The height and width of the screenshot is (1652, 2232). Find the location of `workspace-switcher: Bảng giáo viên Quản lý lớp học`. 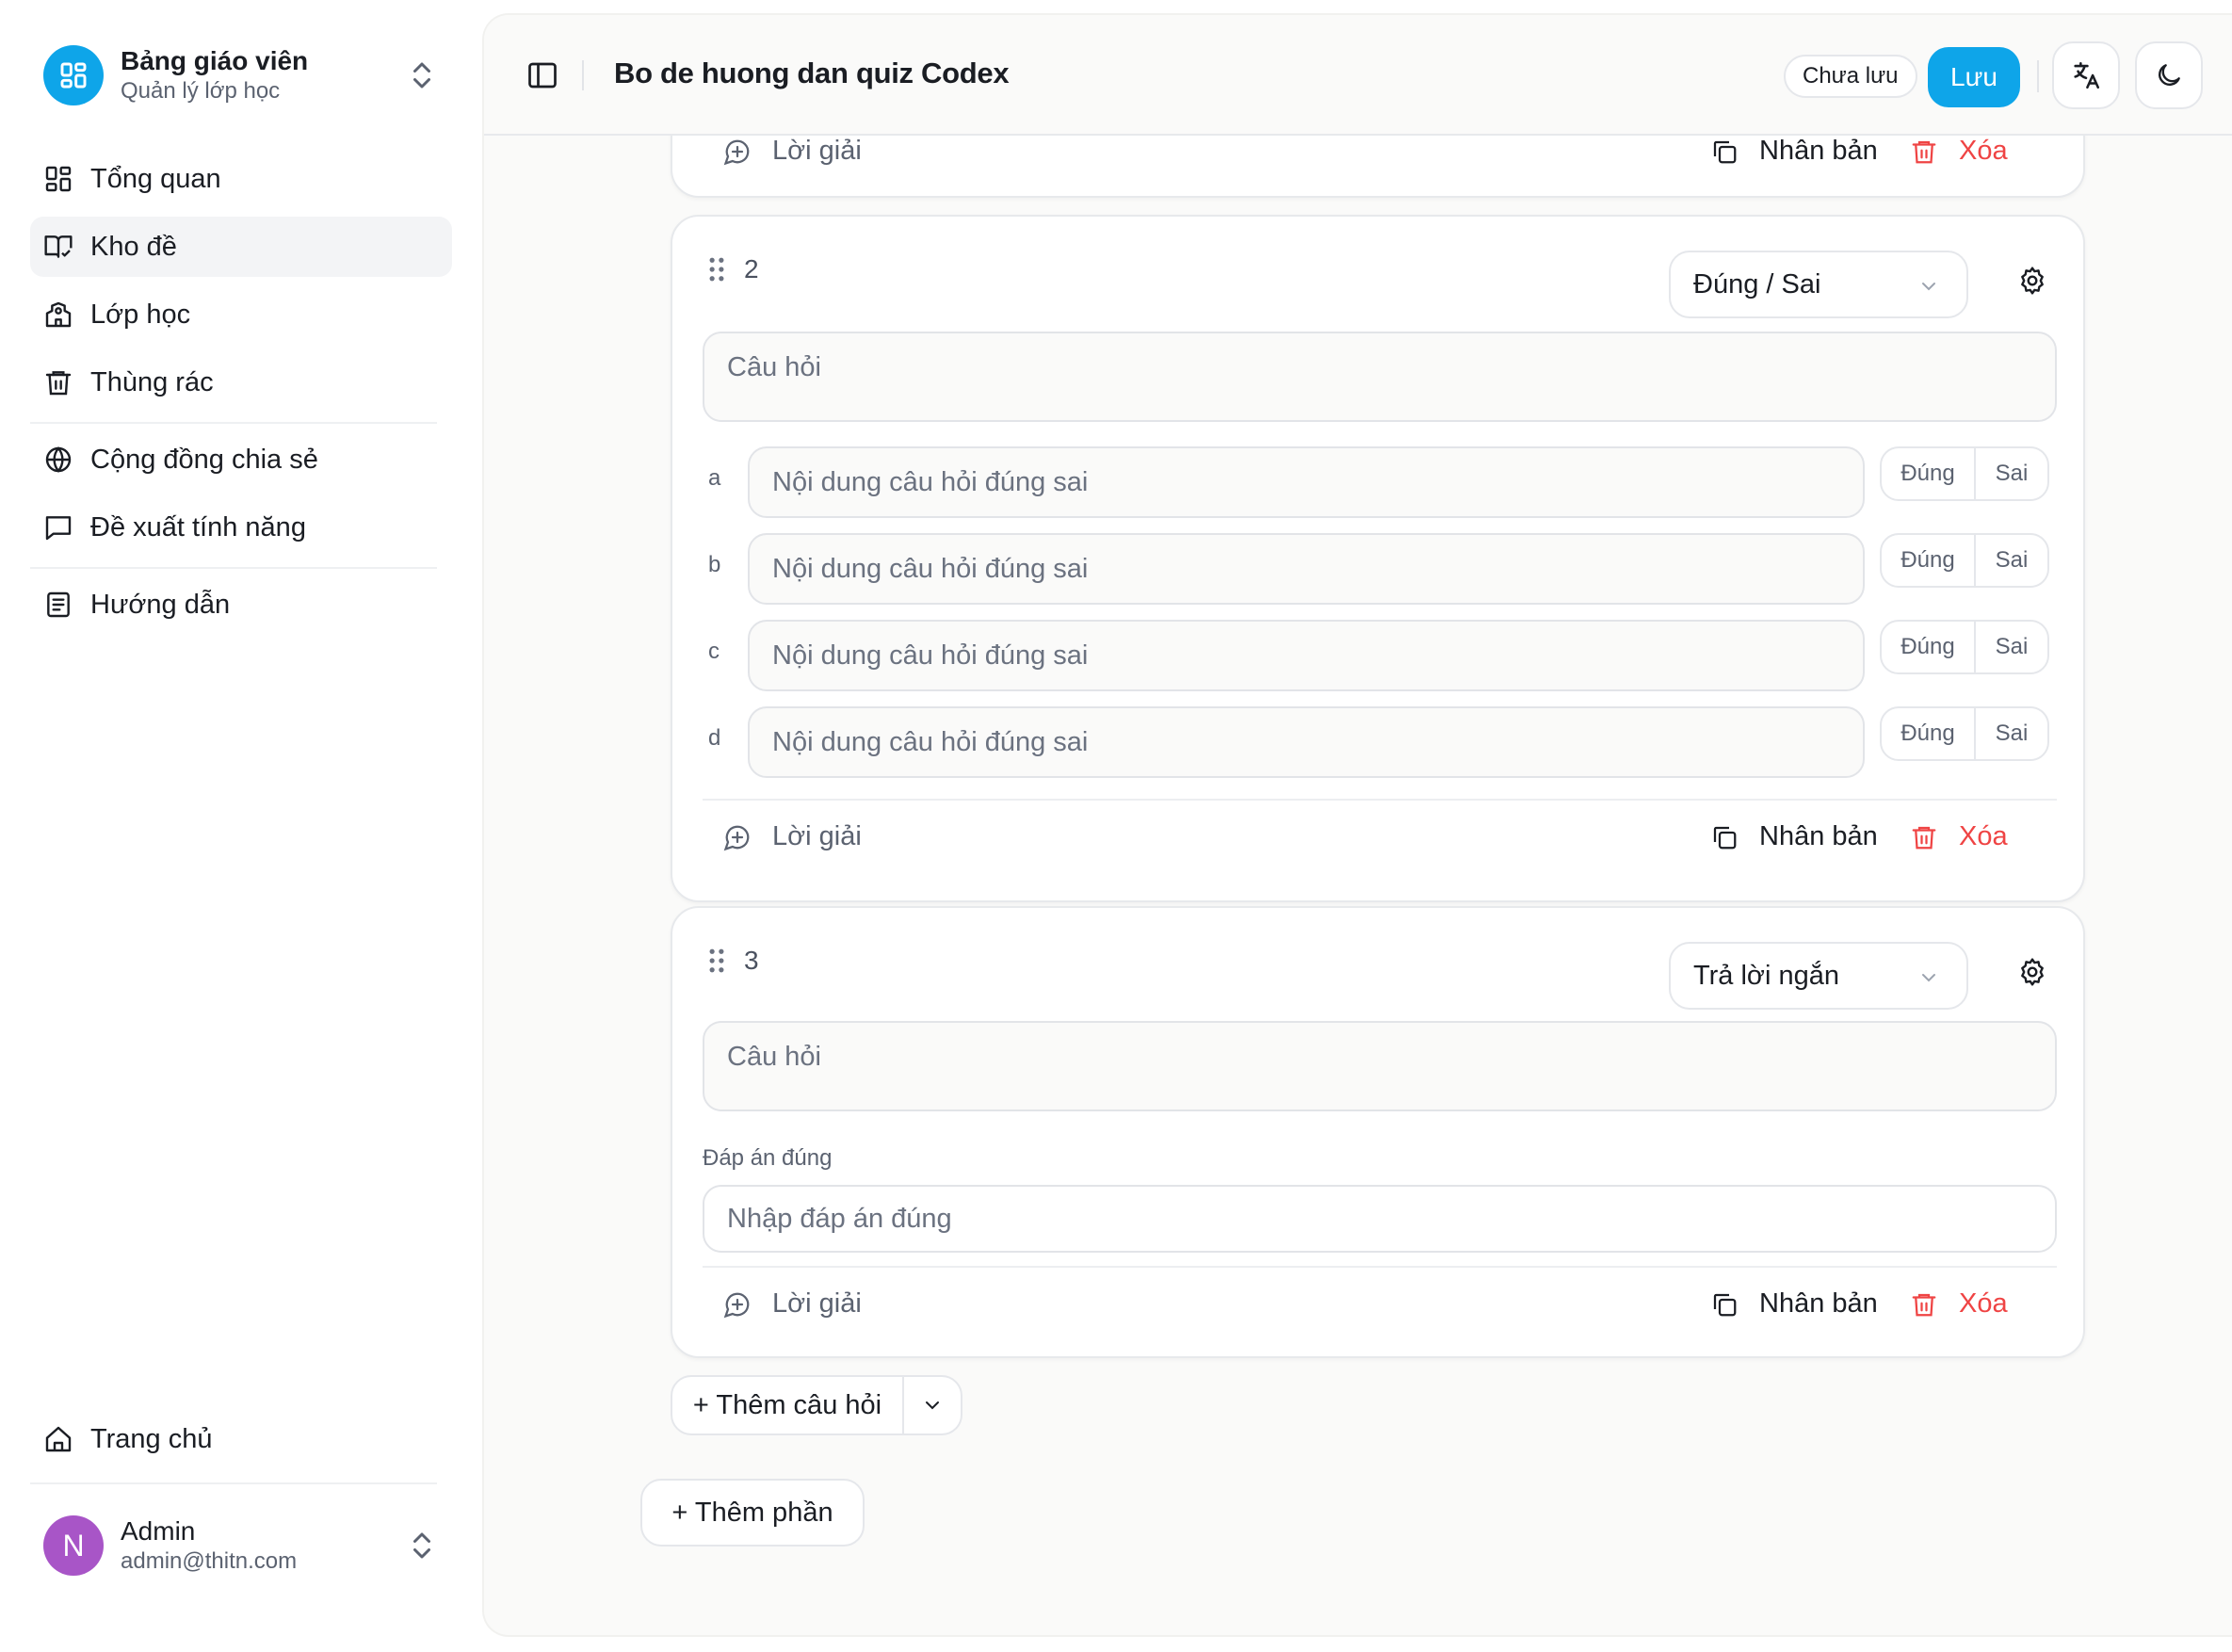

workspace-switcher: Bảng giáo viên Quản lý lớp học is located at coordinates (241, 75).